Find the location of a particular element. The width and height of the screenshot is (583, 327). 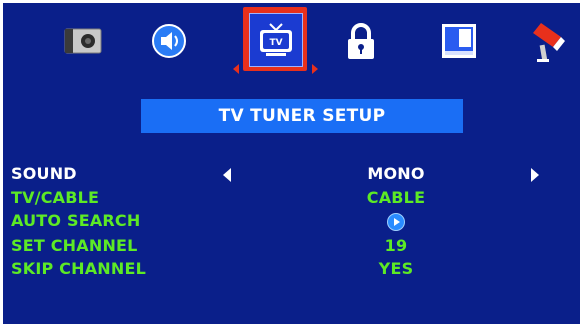

play-icon is located at coordinates (396, 222).